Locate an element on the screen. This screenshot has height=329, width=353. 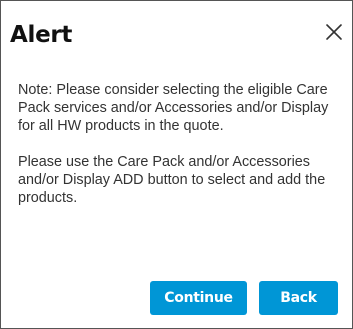
dialog-title: Alert is located at coordinates (41, 35).